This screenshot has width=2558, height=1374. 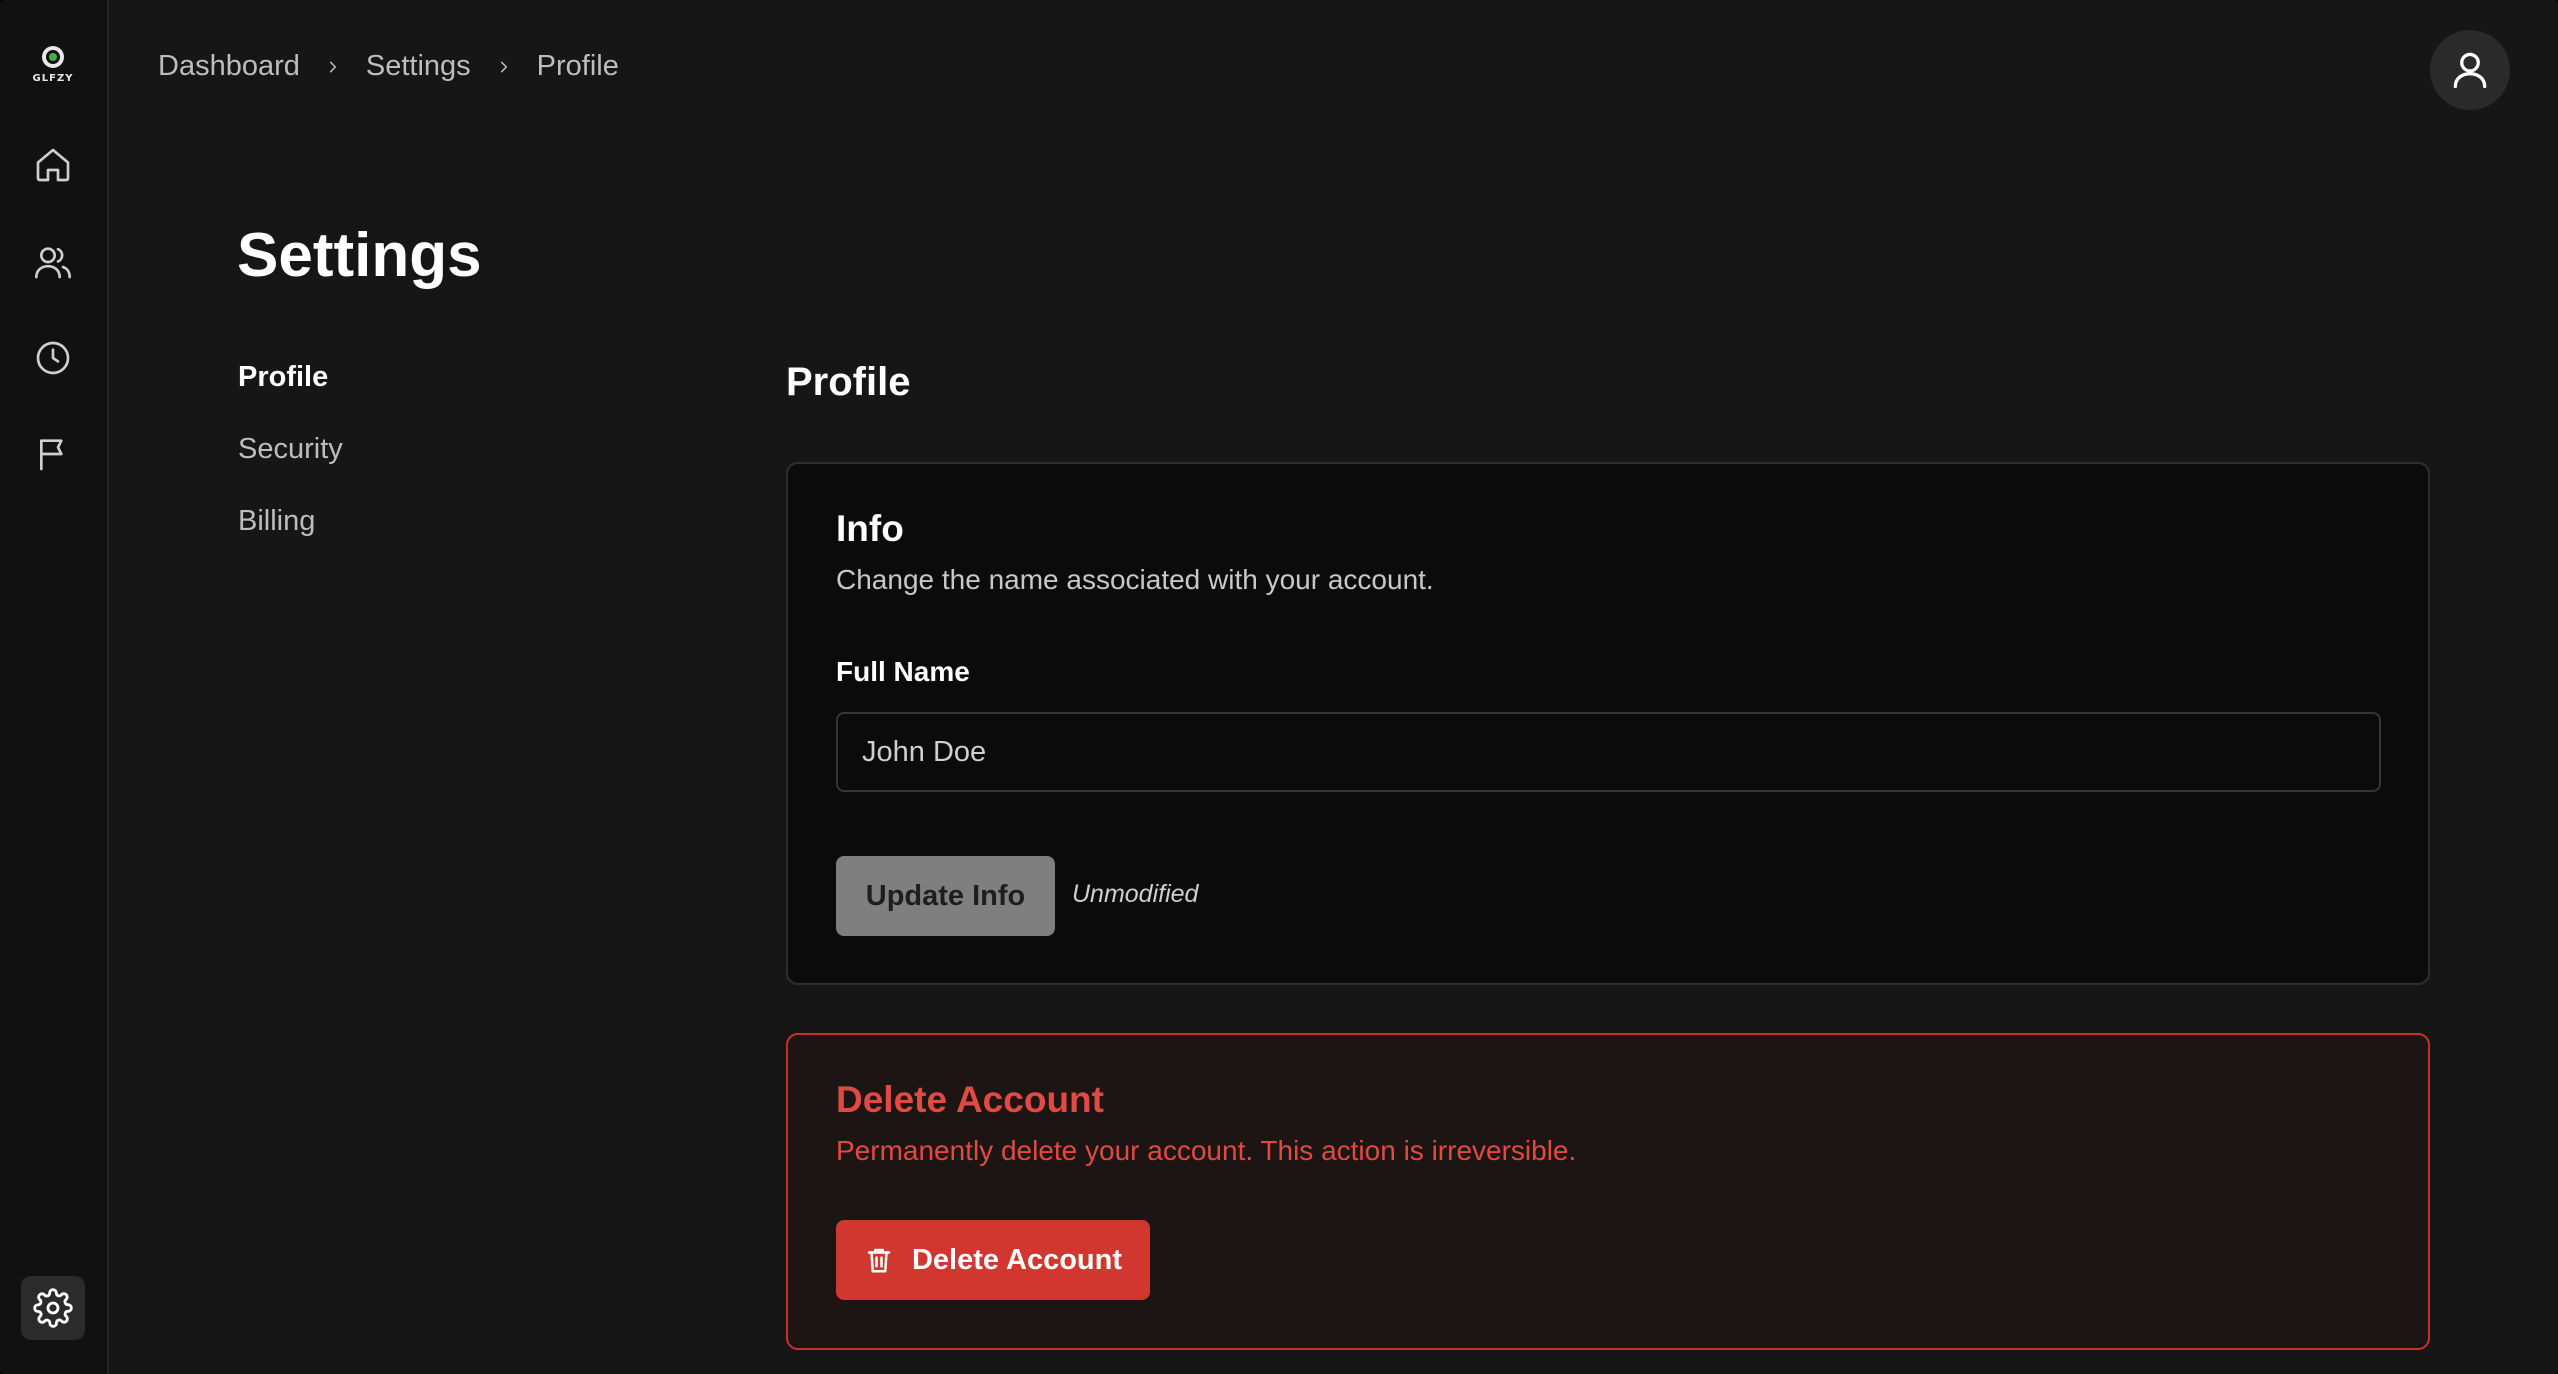 I want to click on delete-account-button-label: Delete Account, so click(x=1017, y=1259).